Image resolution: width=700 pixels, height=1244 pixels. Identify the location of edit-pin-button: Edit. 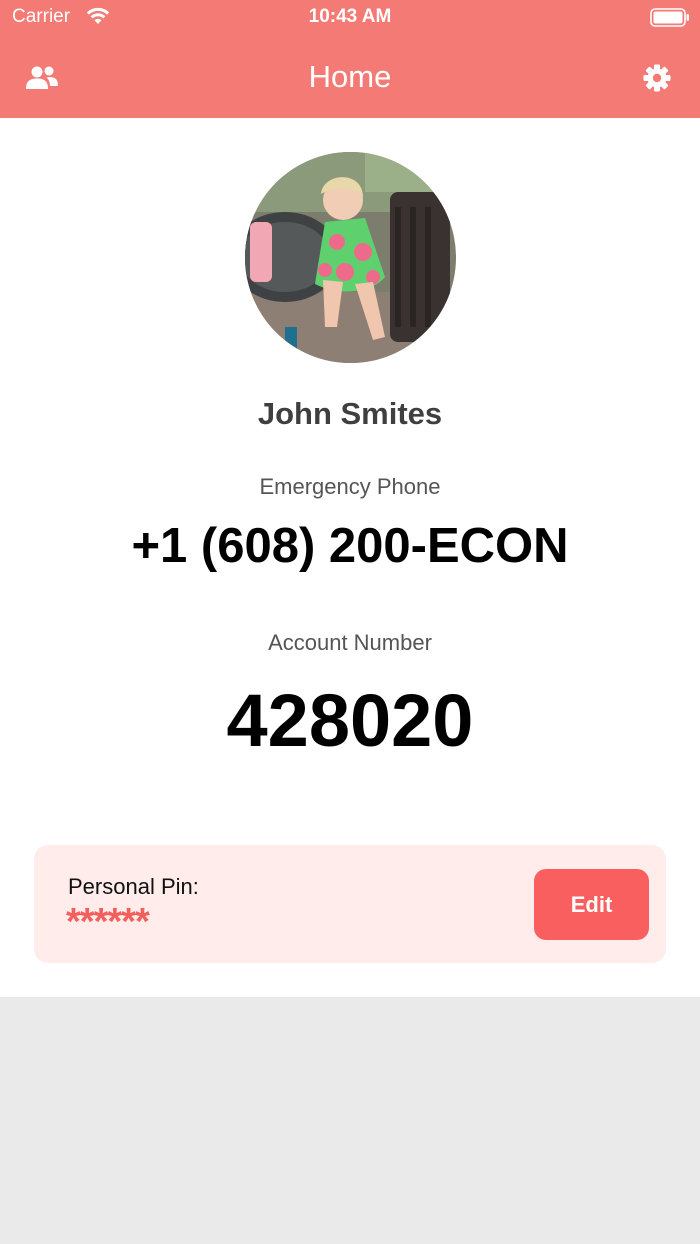
(591, 904).